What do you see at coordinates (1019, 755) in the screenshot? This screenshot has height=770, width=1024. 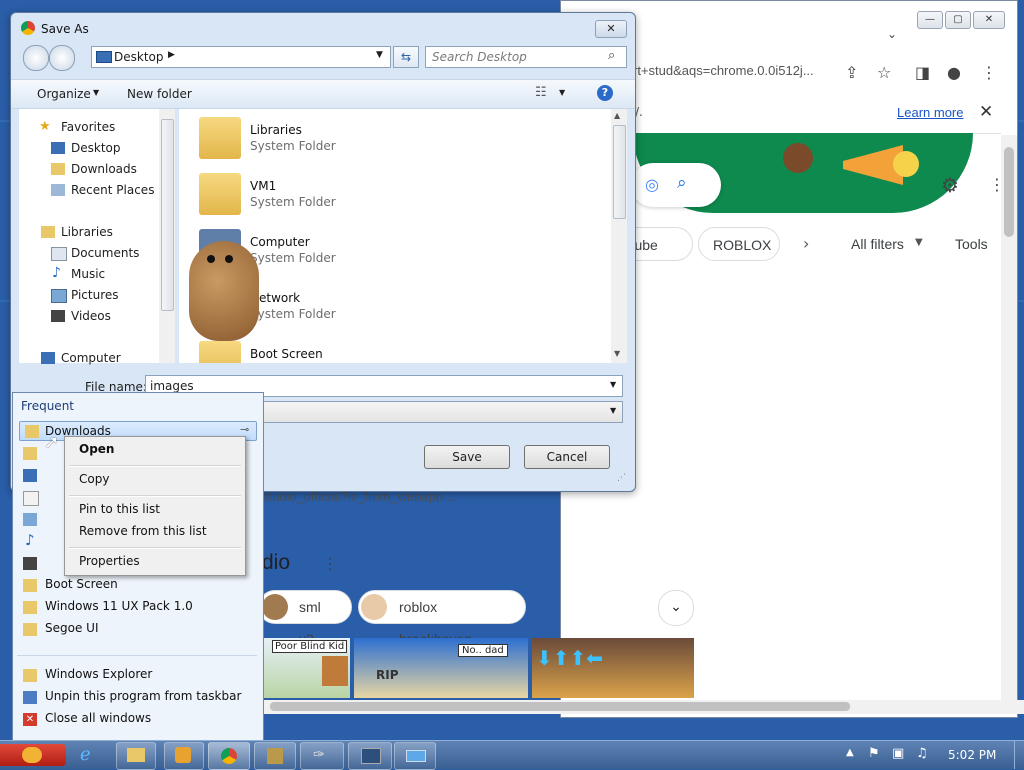 I see `show-desktop-button` at bounding box center [1019, 755].